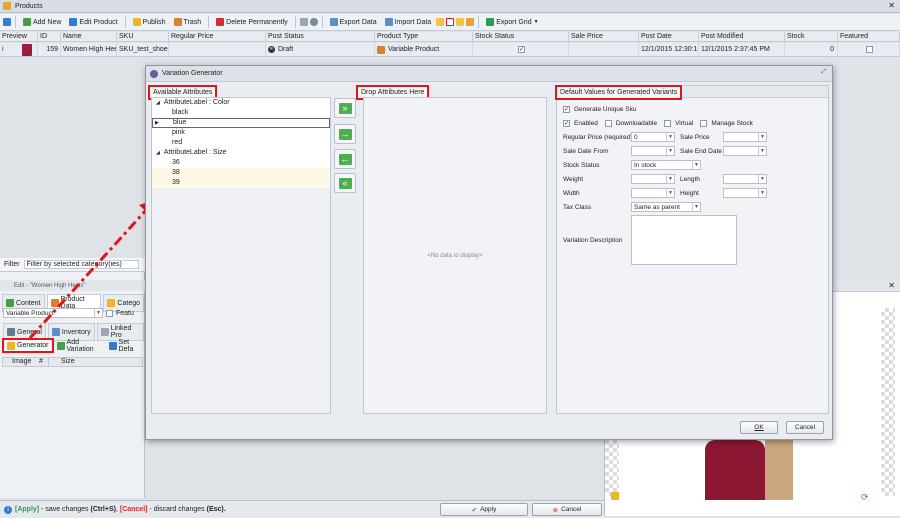 The height and width of the screenshot is (518, 900). I want to click on stock-status-value: In stock, so click(645, 165).